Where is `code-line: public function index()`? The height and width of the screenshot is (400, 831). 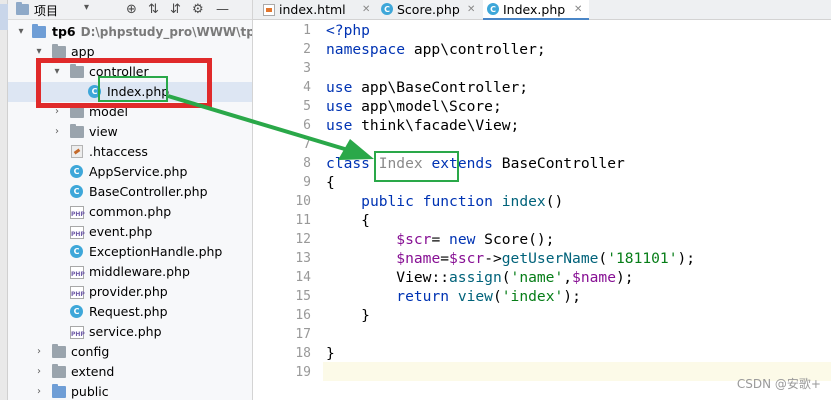 code-line: public function index() is located at coordinates (462, 201).